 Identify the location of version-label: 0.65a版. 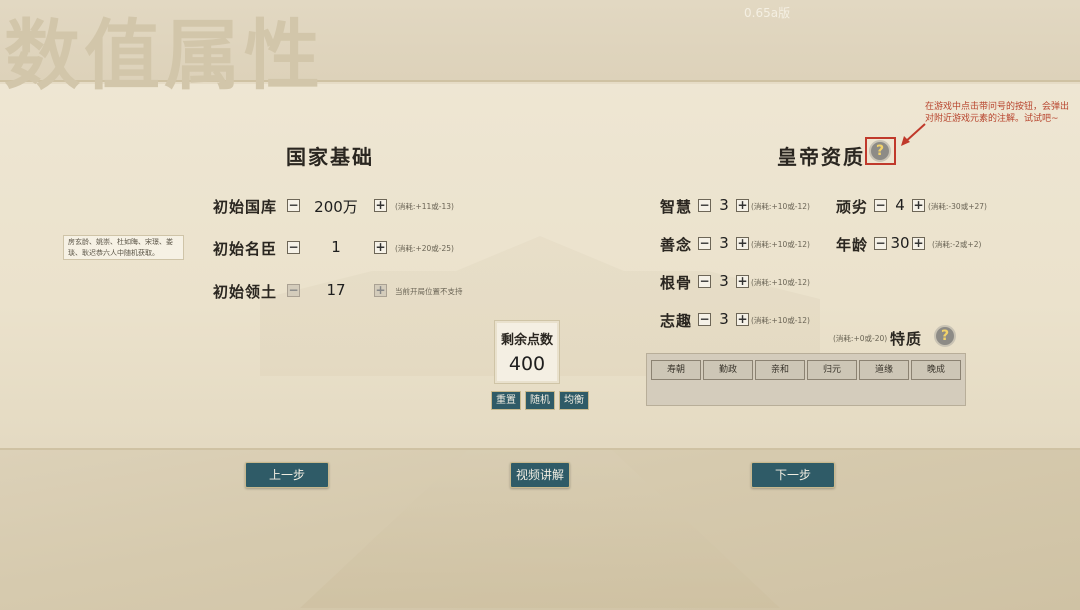
(767, 13).